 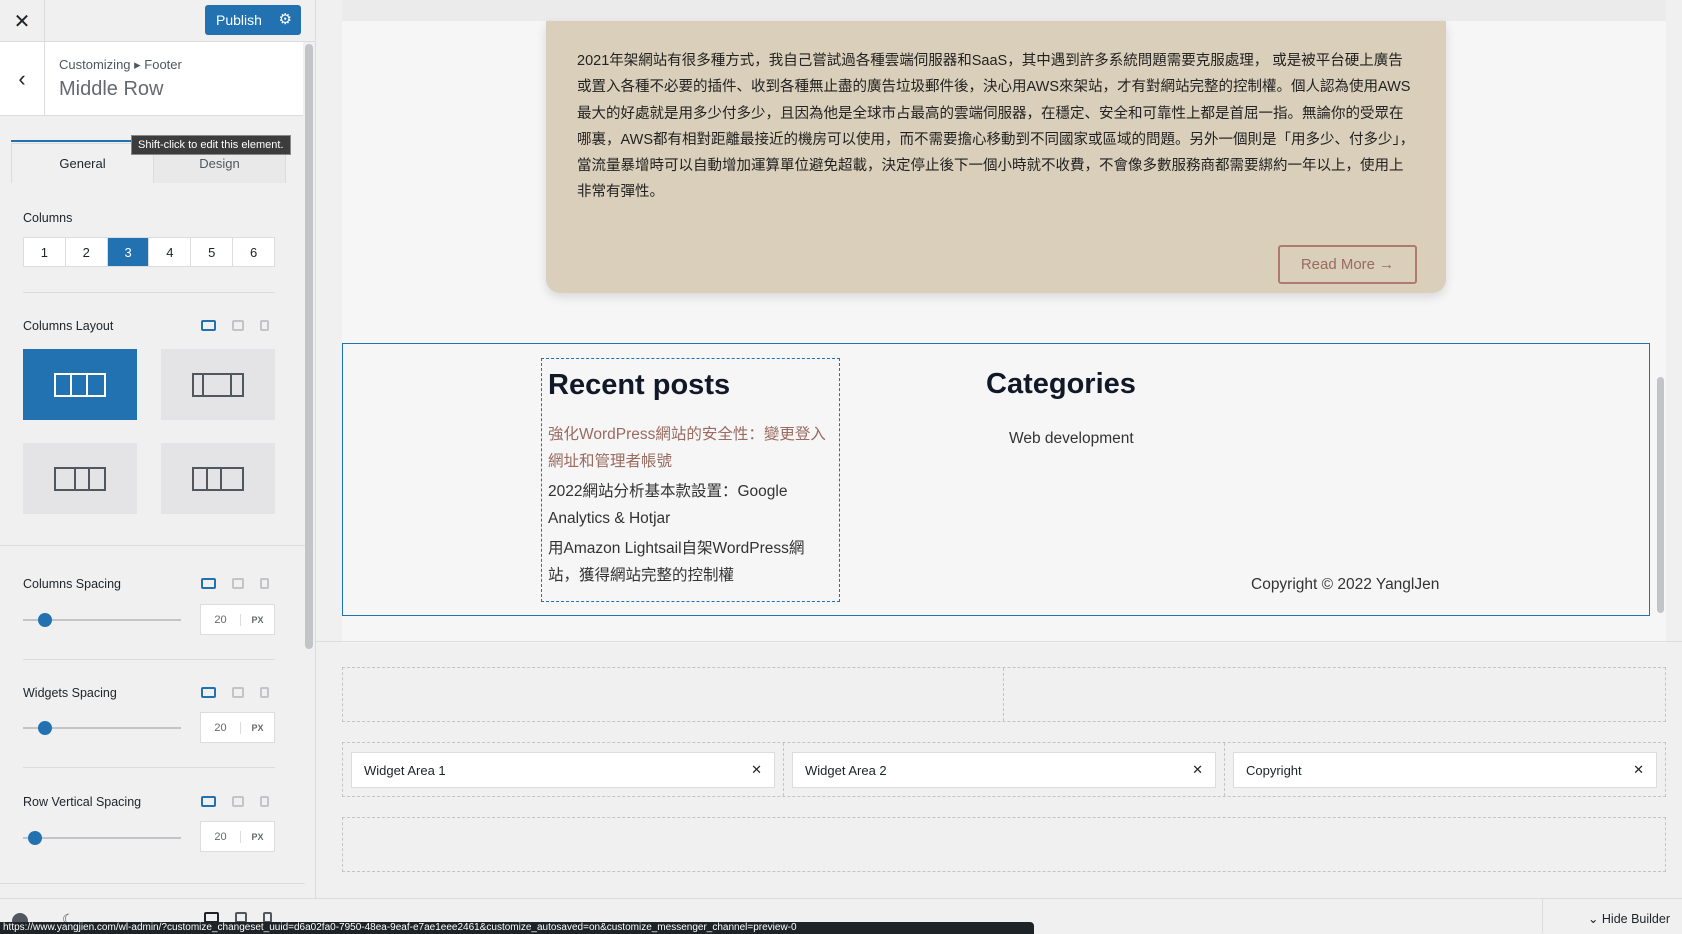 What do you see at coordinates (211, 145) in the screenshot?
I see `tooltip: Shift-click to edit this element.` at bounding box center [211, 145].